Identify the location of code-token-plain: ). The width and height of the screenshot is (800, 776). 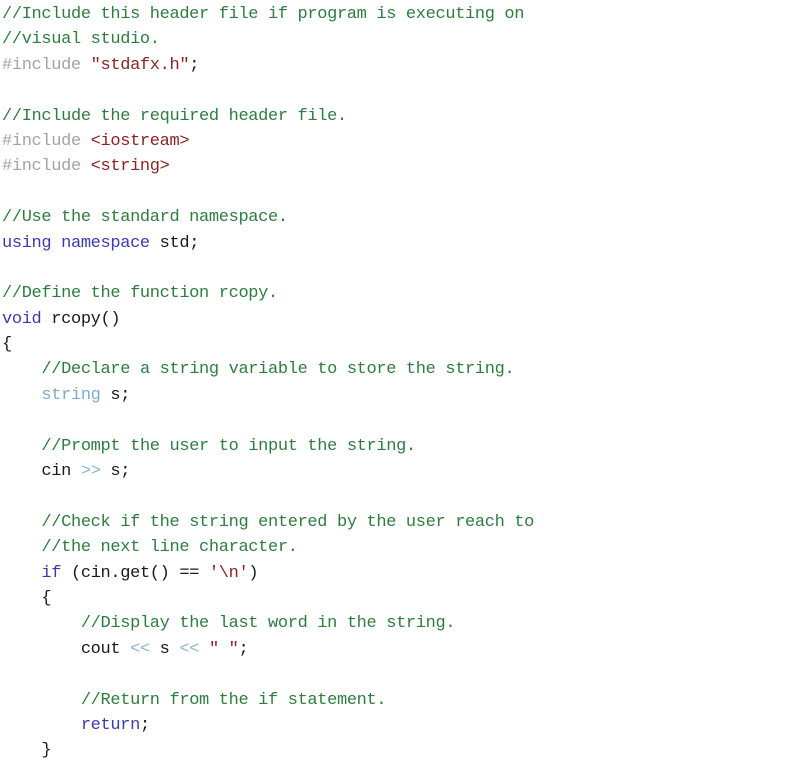
(253, 573).